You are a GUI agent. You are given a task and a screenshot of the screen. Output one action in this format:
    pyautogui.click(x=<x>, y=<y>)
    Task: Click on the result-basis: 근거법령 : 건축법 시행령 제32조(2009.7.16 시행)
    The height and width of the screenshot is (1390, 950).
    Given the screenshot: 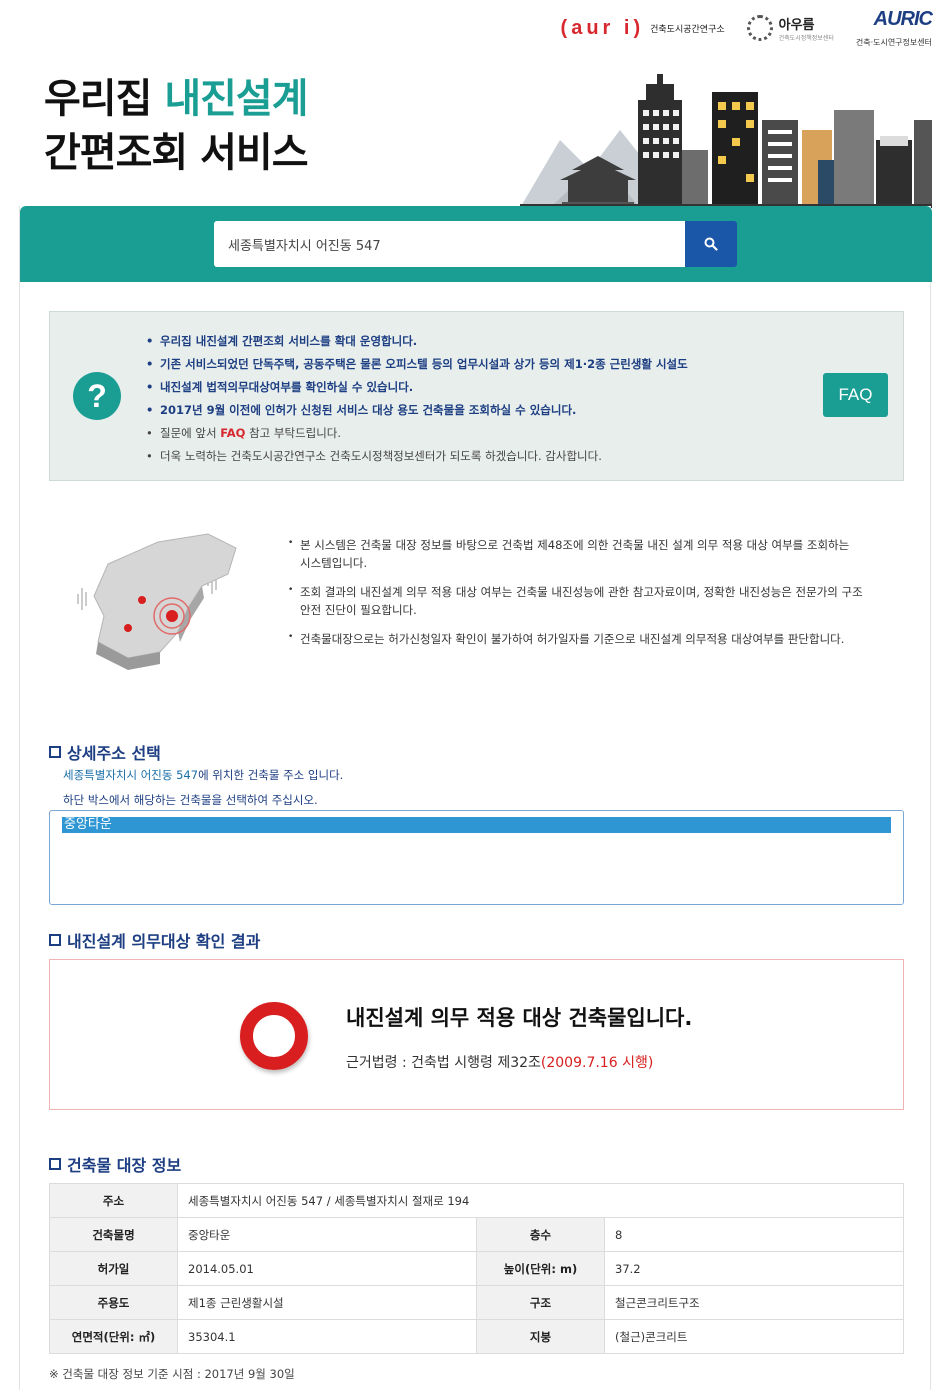 What is the action you would take?
    pyautogui.click(x=499, y=1062)
    